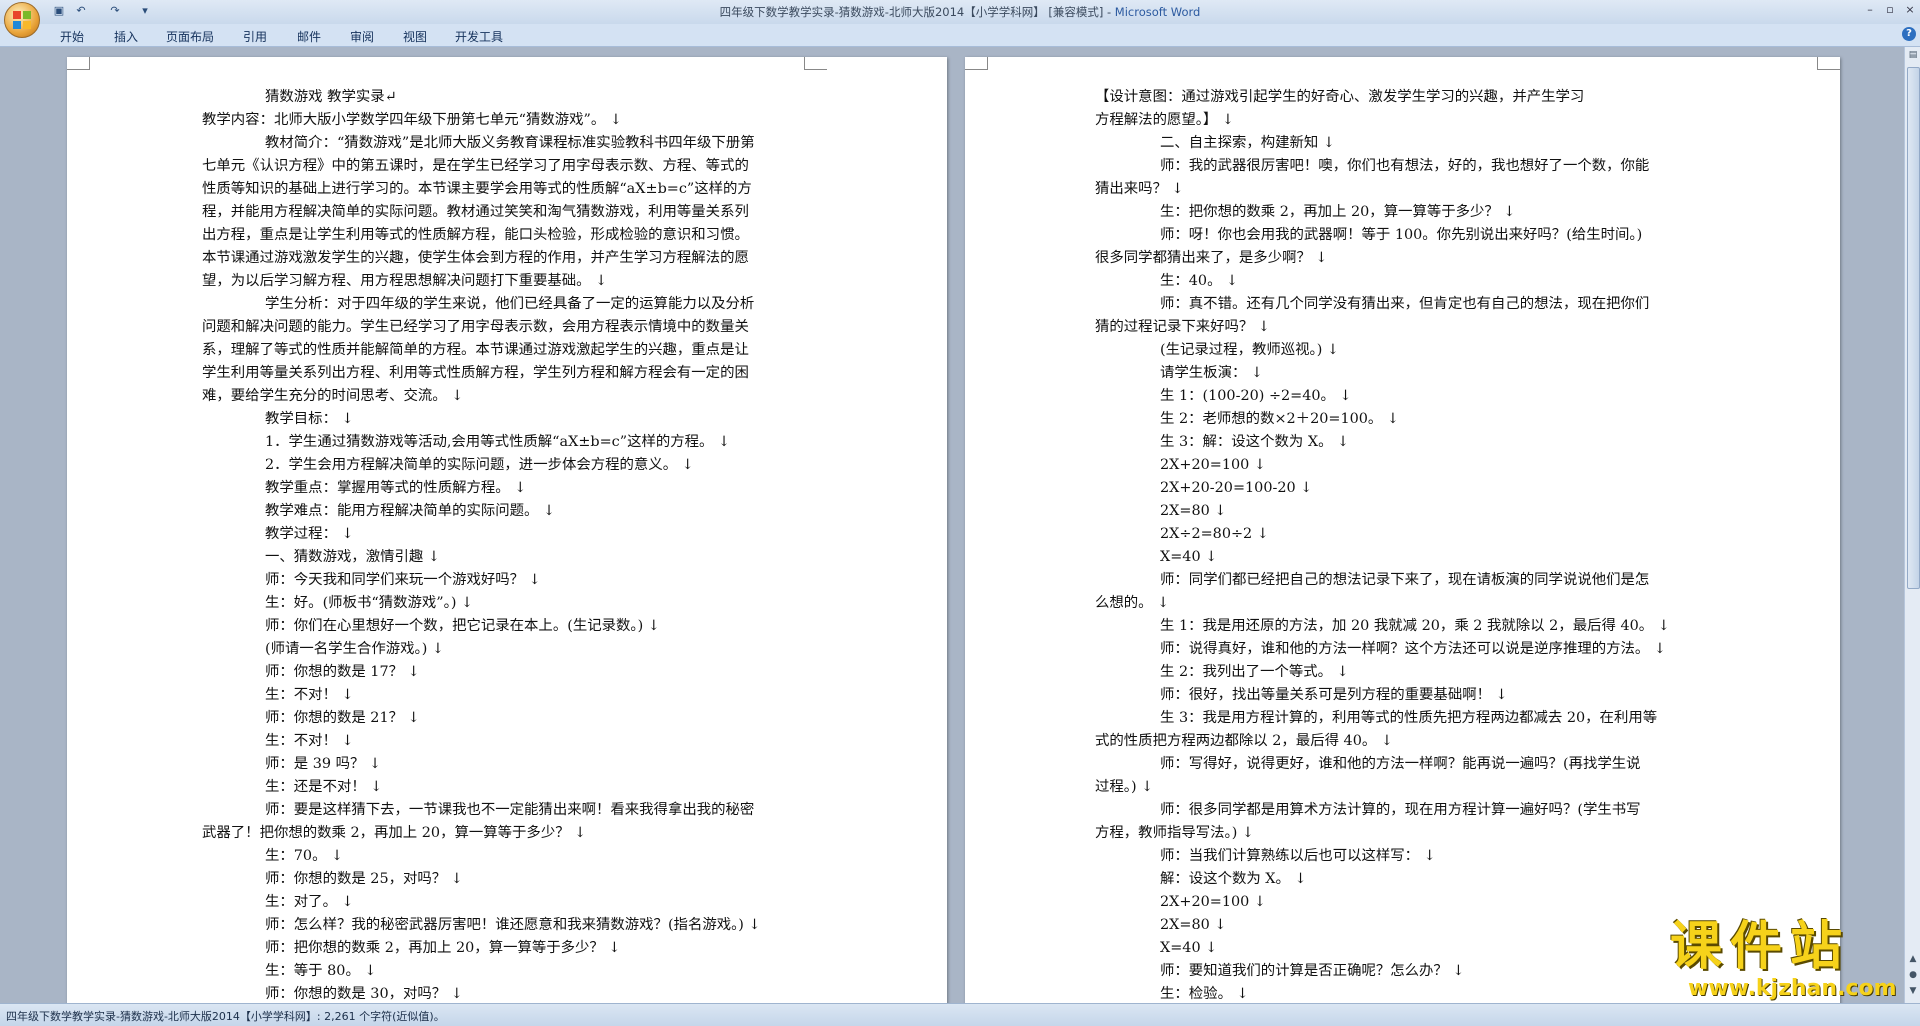 This screenshot has height=1026, width=1920. What do you see at coordinates (1132, 603) in the screenshot?
I see `text-line: 么想的。 ↓` at bounding box center [1132, 603].